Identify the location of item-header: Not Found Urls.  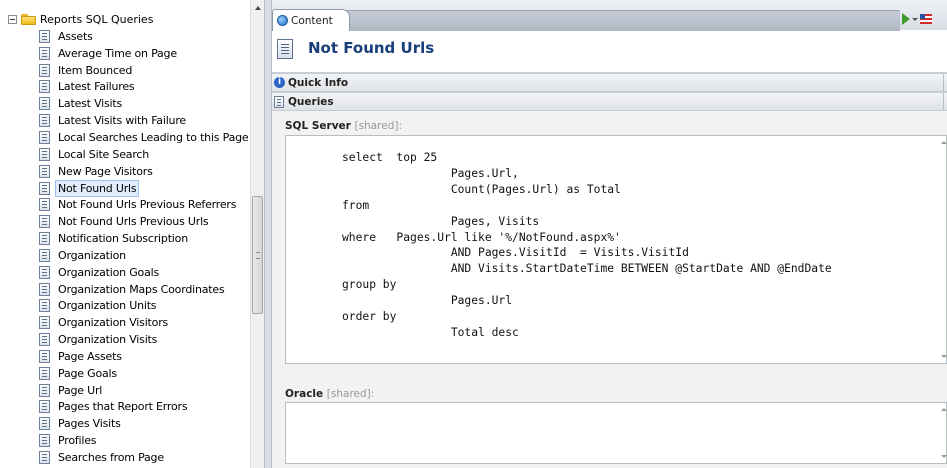
(609, 51).